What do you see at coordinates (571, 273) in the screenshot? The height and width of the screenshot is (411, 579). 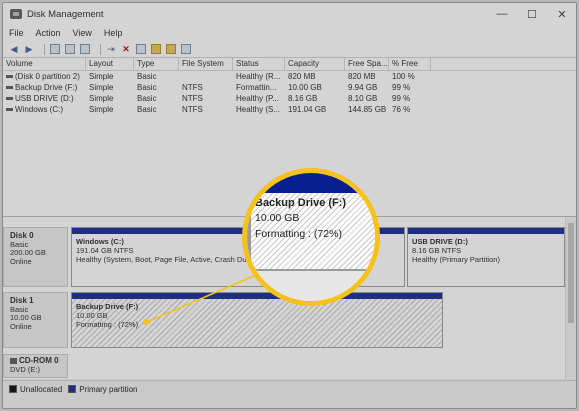 I see `scrollbar-thumb` at bounding box center [571, 273].